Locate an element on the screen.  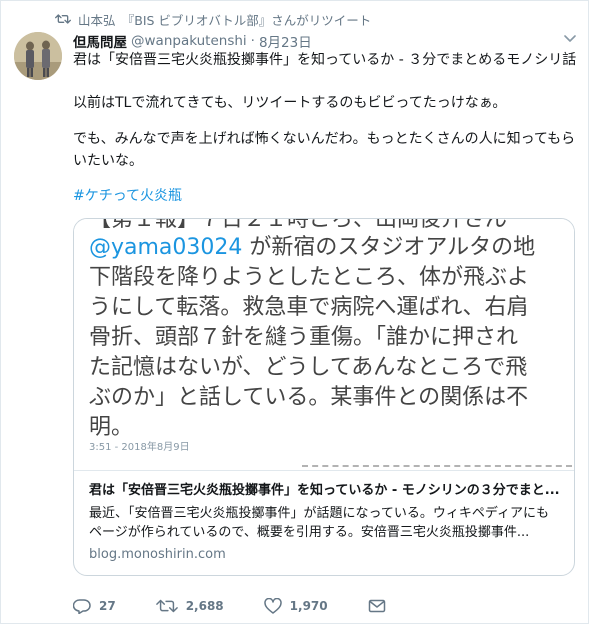
embed-text-line: うにして転落。救急車で病院へ運ばれ、右肩 is located at coordinates (309, 307).